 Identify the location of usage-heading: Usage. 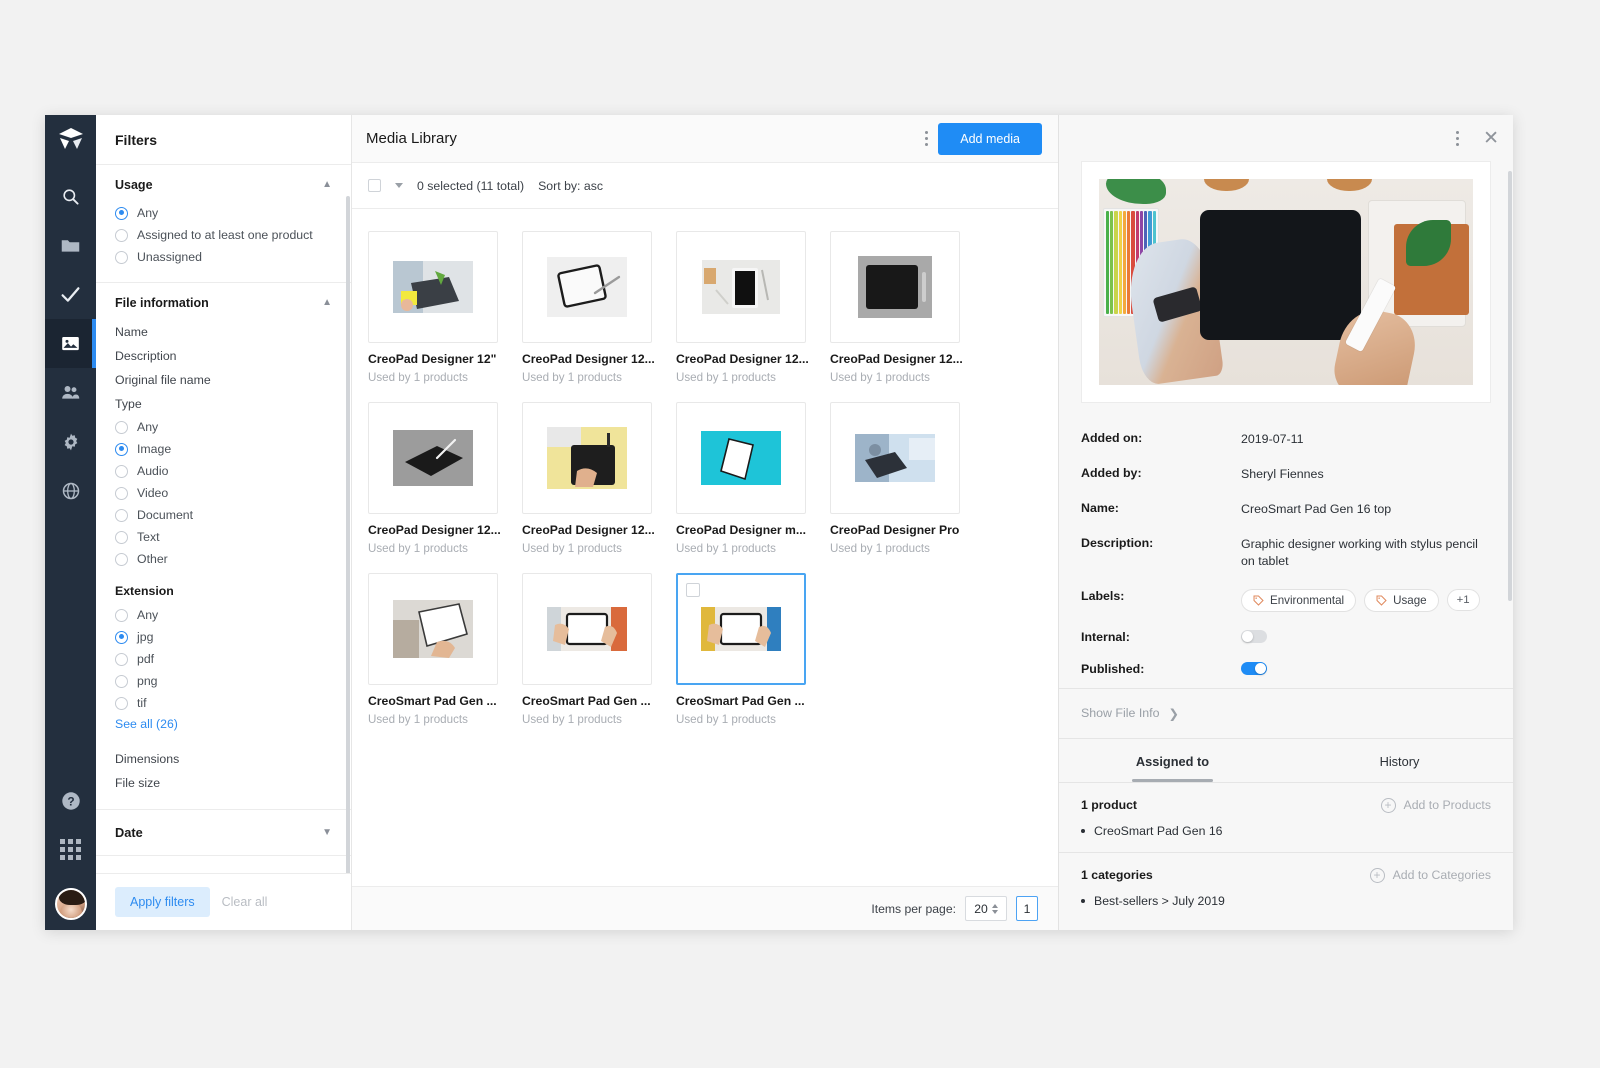
(134, 185).